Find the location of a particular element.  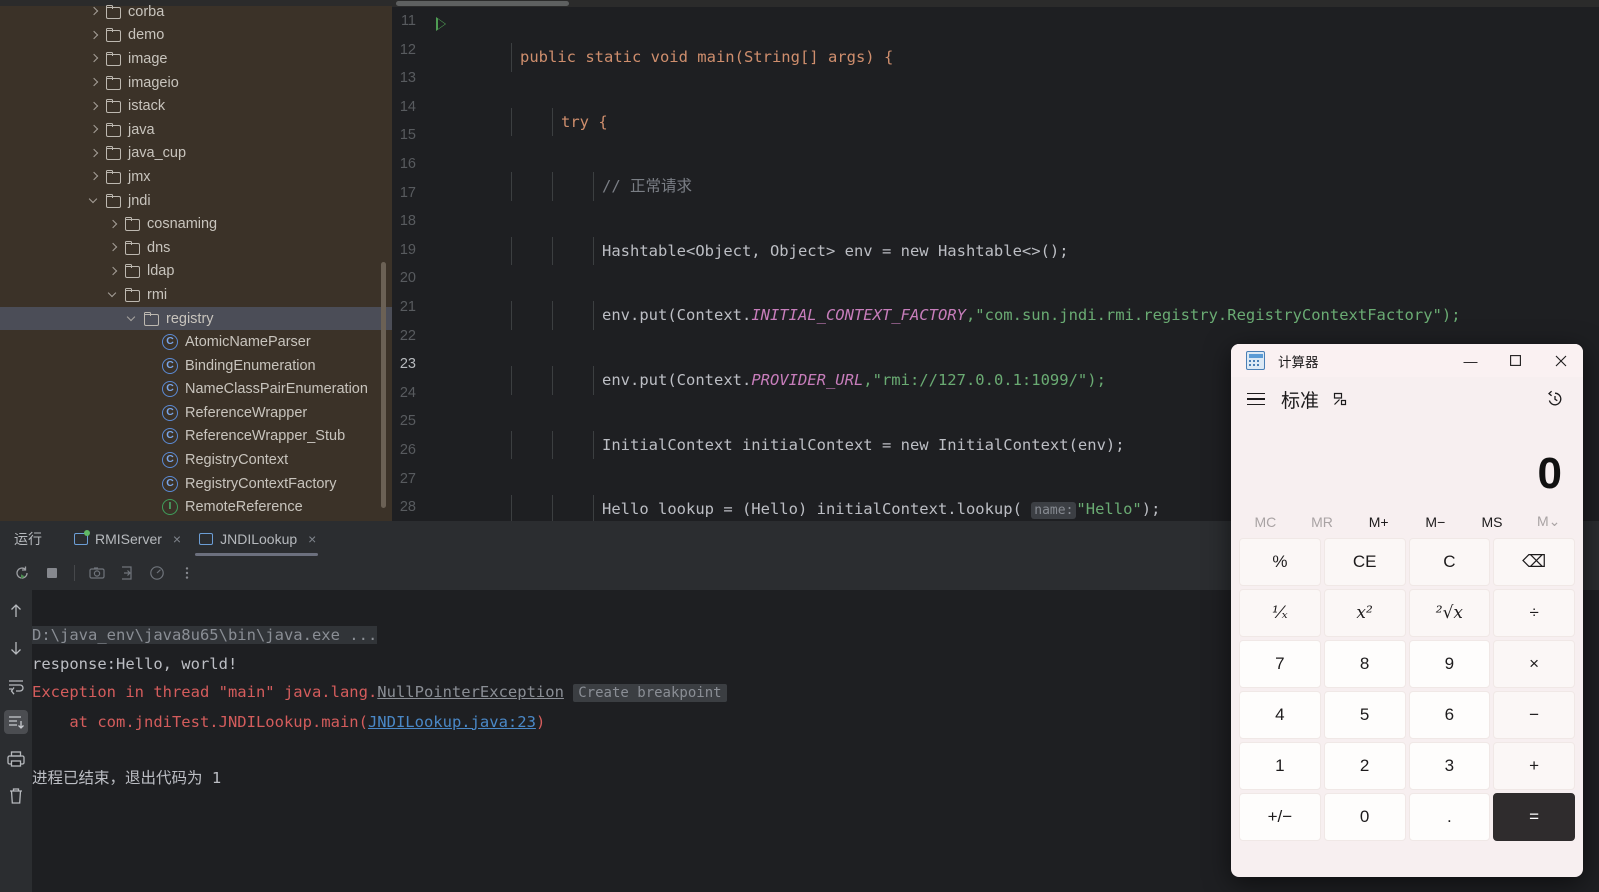

minimize-button: — is located at coordinates (1470, 360).